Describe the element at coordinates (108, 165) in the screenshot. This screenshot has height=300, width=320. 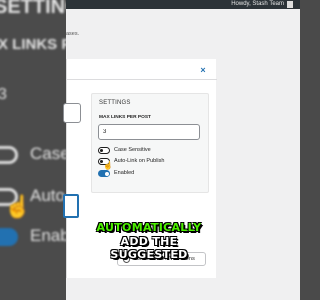
I see `hand-cursor-icon: ☝` at that location.